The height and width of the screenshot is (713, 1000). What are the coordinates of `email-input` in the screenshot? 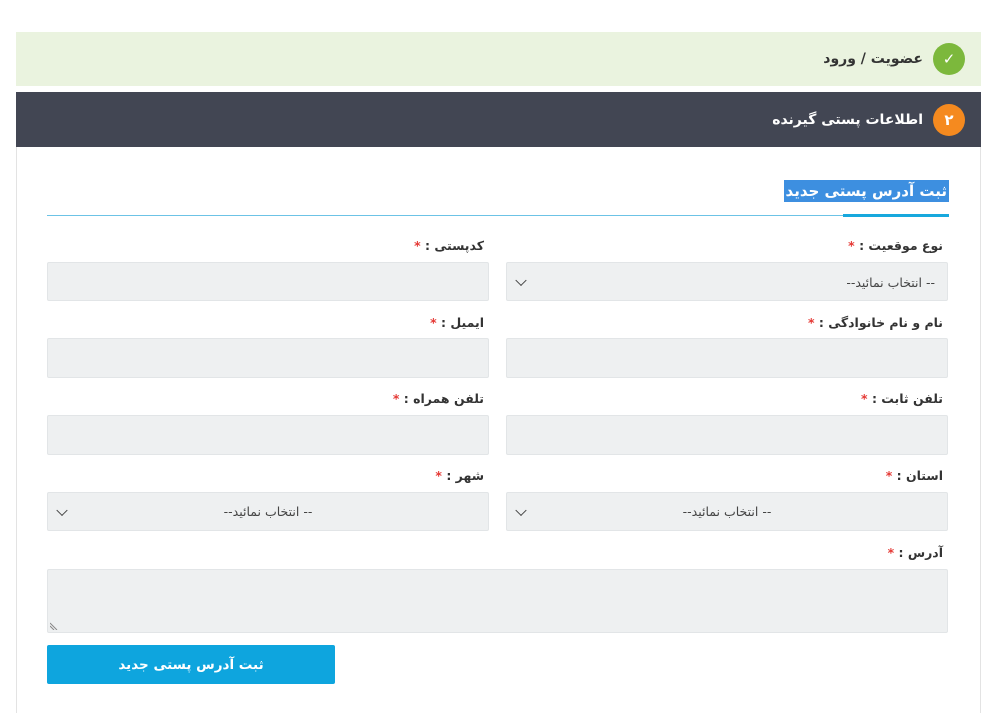 It's located at (268, 358).